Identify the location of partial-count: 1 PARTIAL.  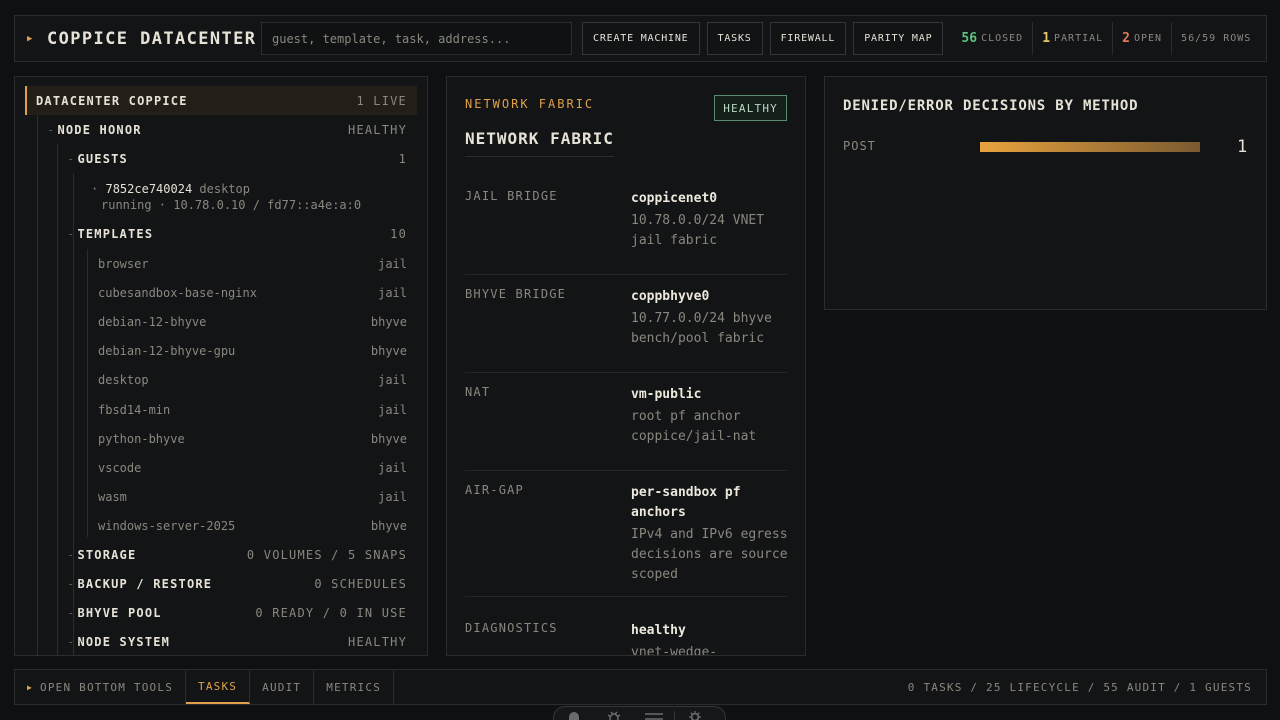
(1073, 38).